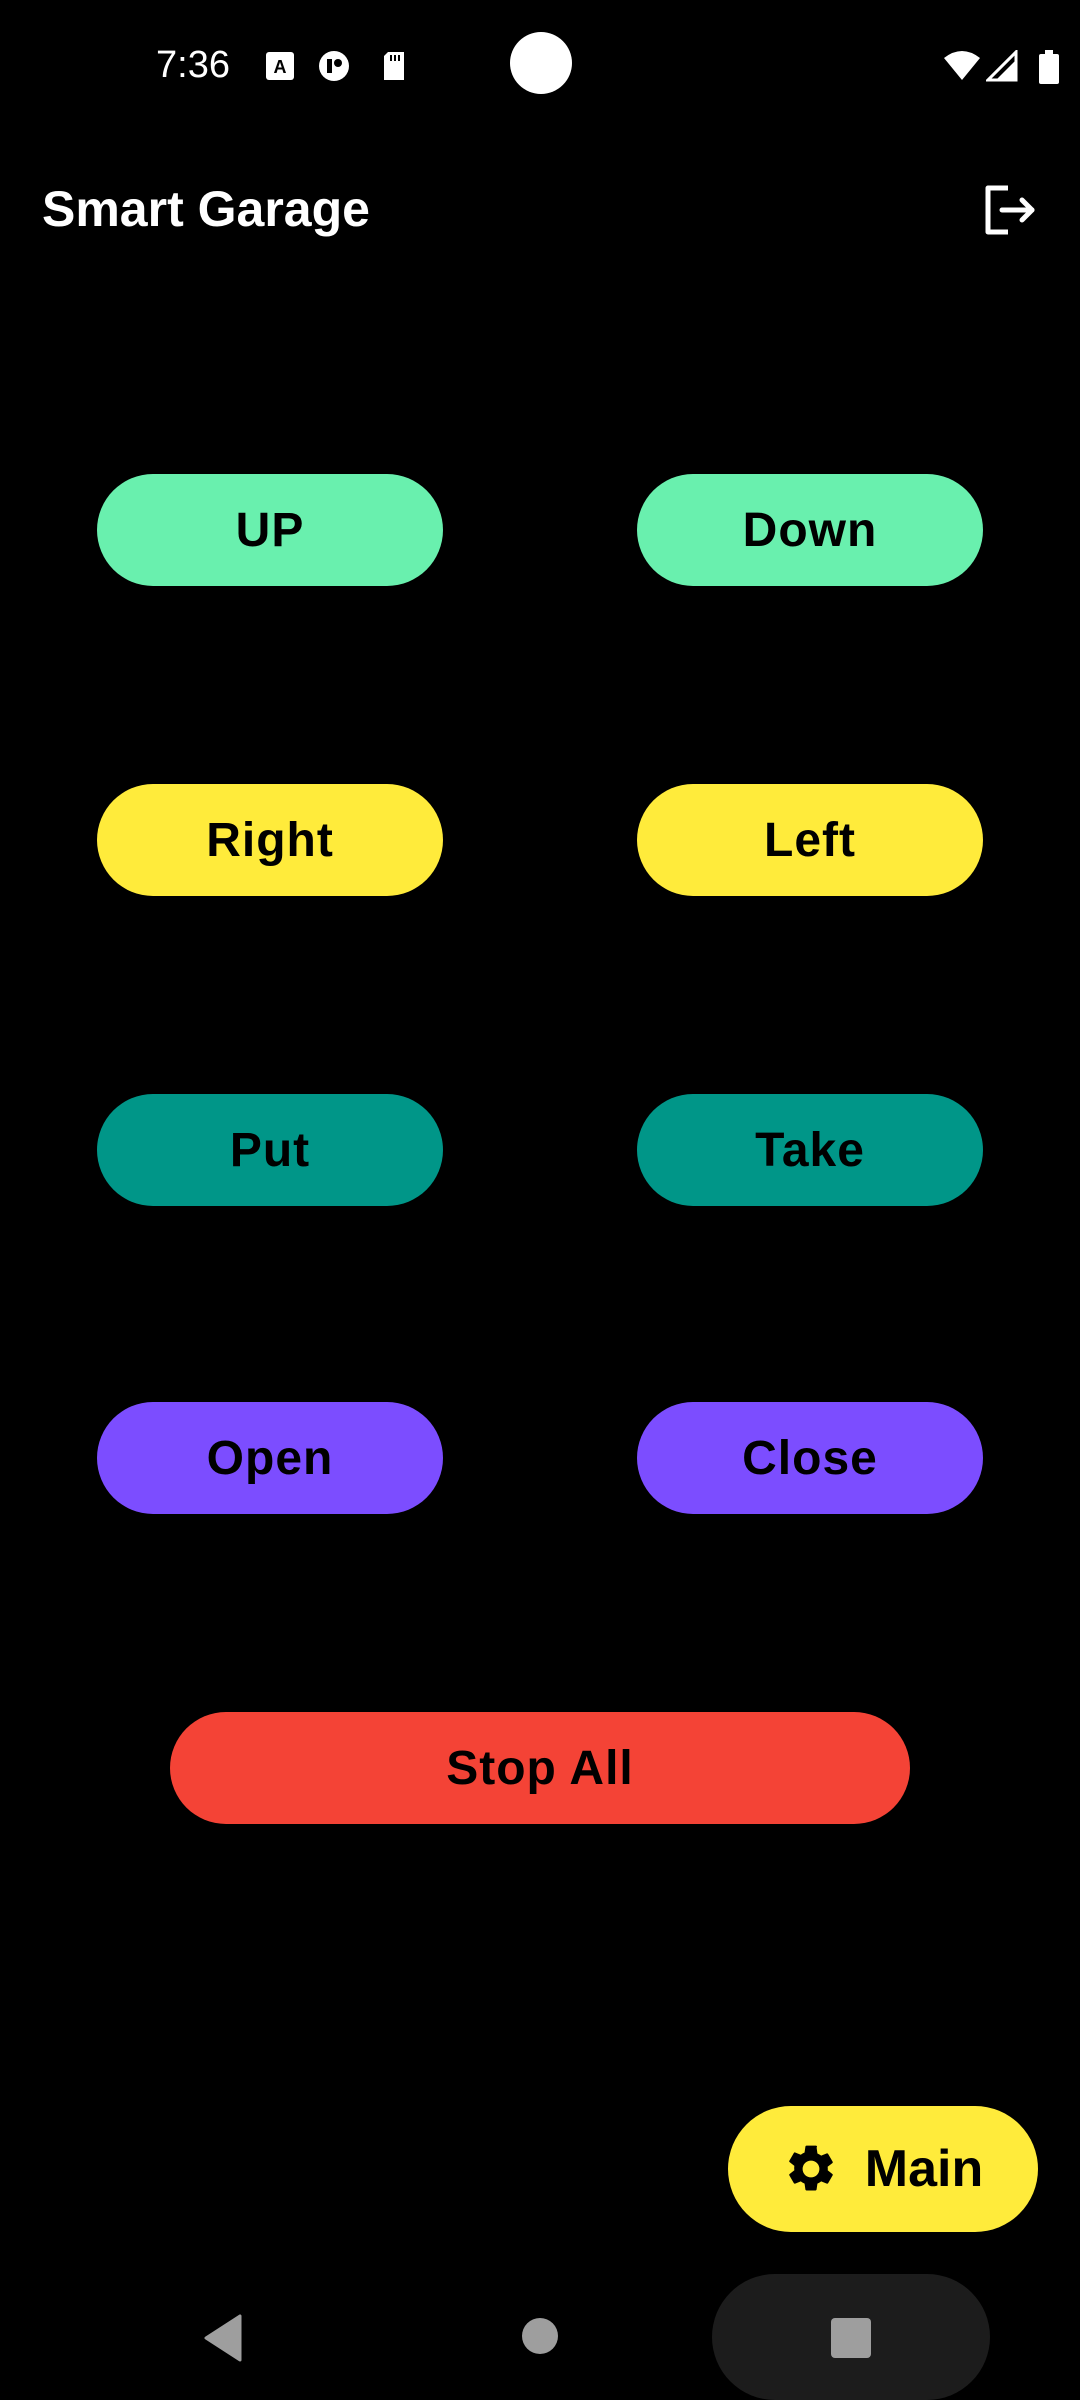 This screenshot has width=1080, height=2400. I want to click on back-button, so click(224, 2340).